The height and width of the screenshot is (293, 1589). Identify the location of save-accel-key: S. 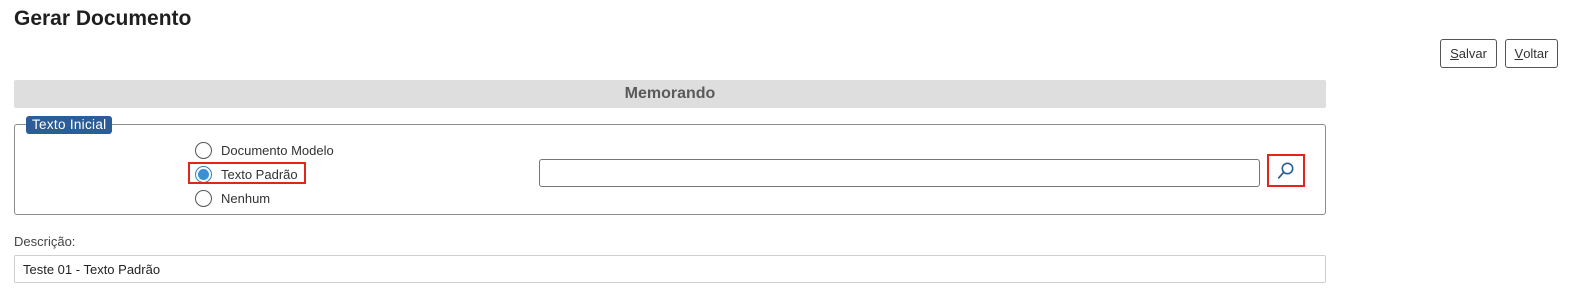
(1454, 53).